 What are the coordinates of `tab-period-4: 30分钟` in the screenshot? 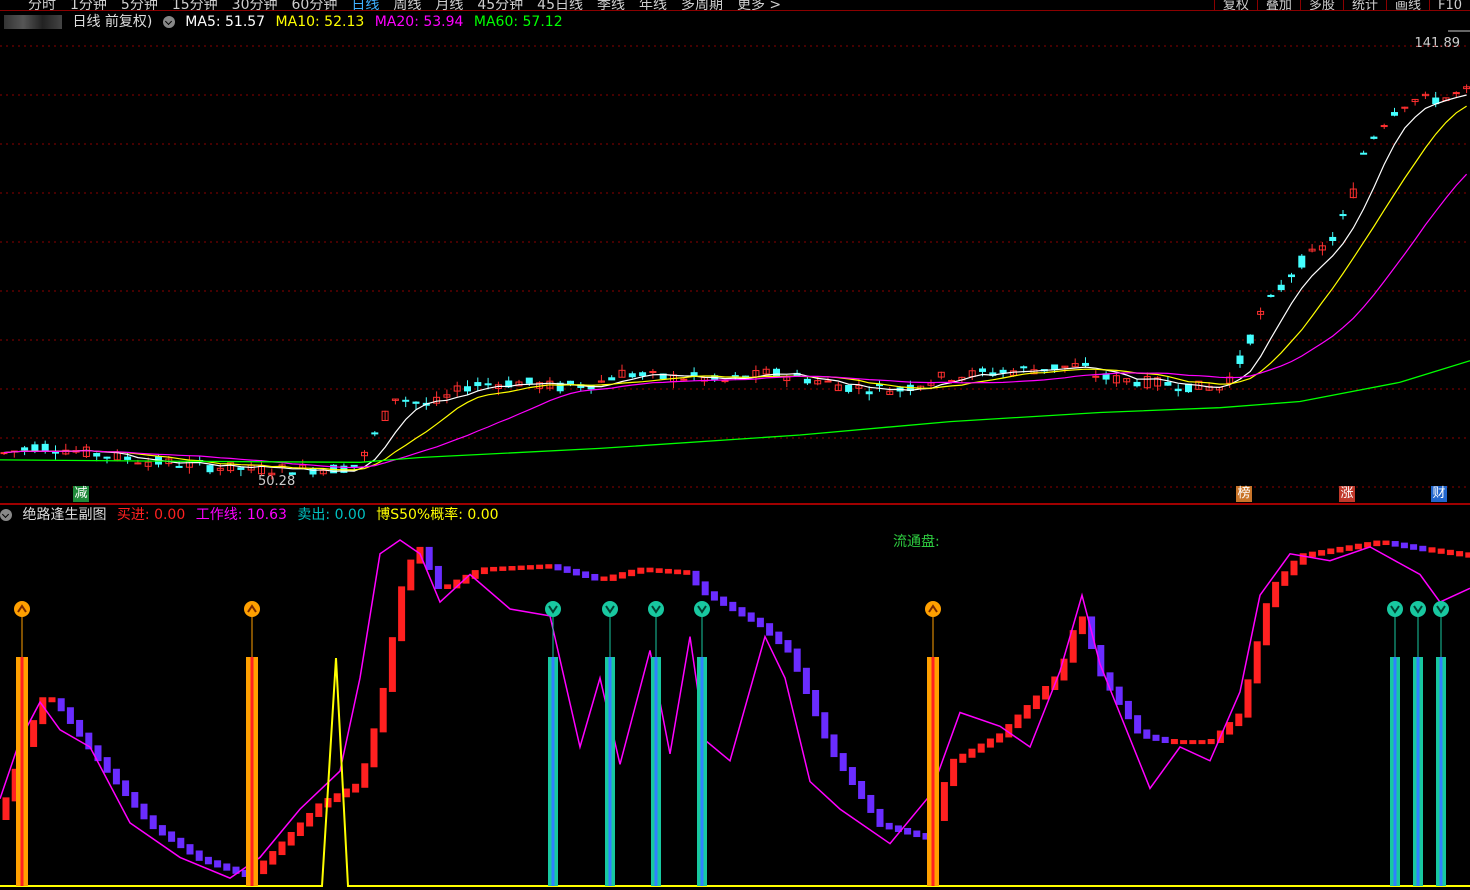 It's located at (255, 5).